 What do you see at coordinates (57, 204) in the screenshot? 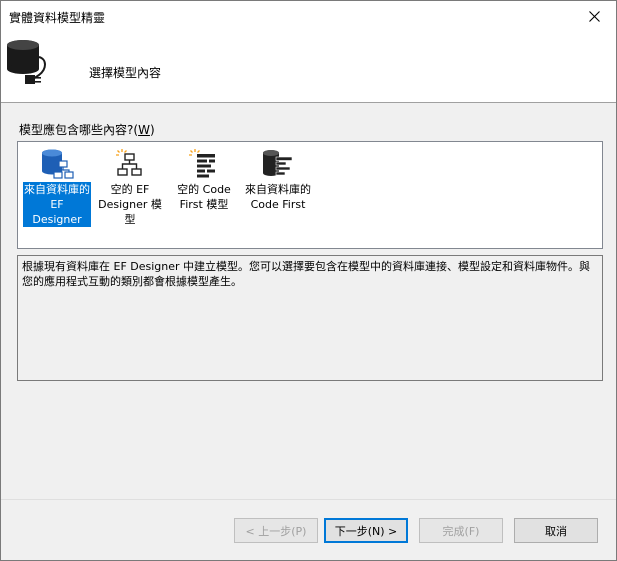
I see `option-label: 來自資料庫的 EF Designer` at bounding box center [57, 204].